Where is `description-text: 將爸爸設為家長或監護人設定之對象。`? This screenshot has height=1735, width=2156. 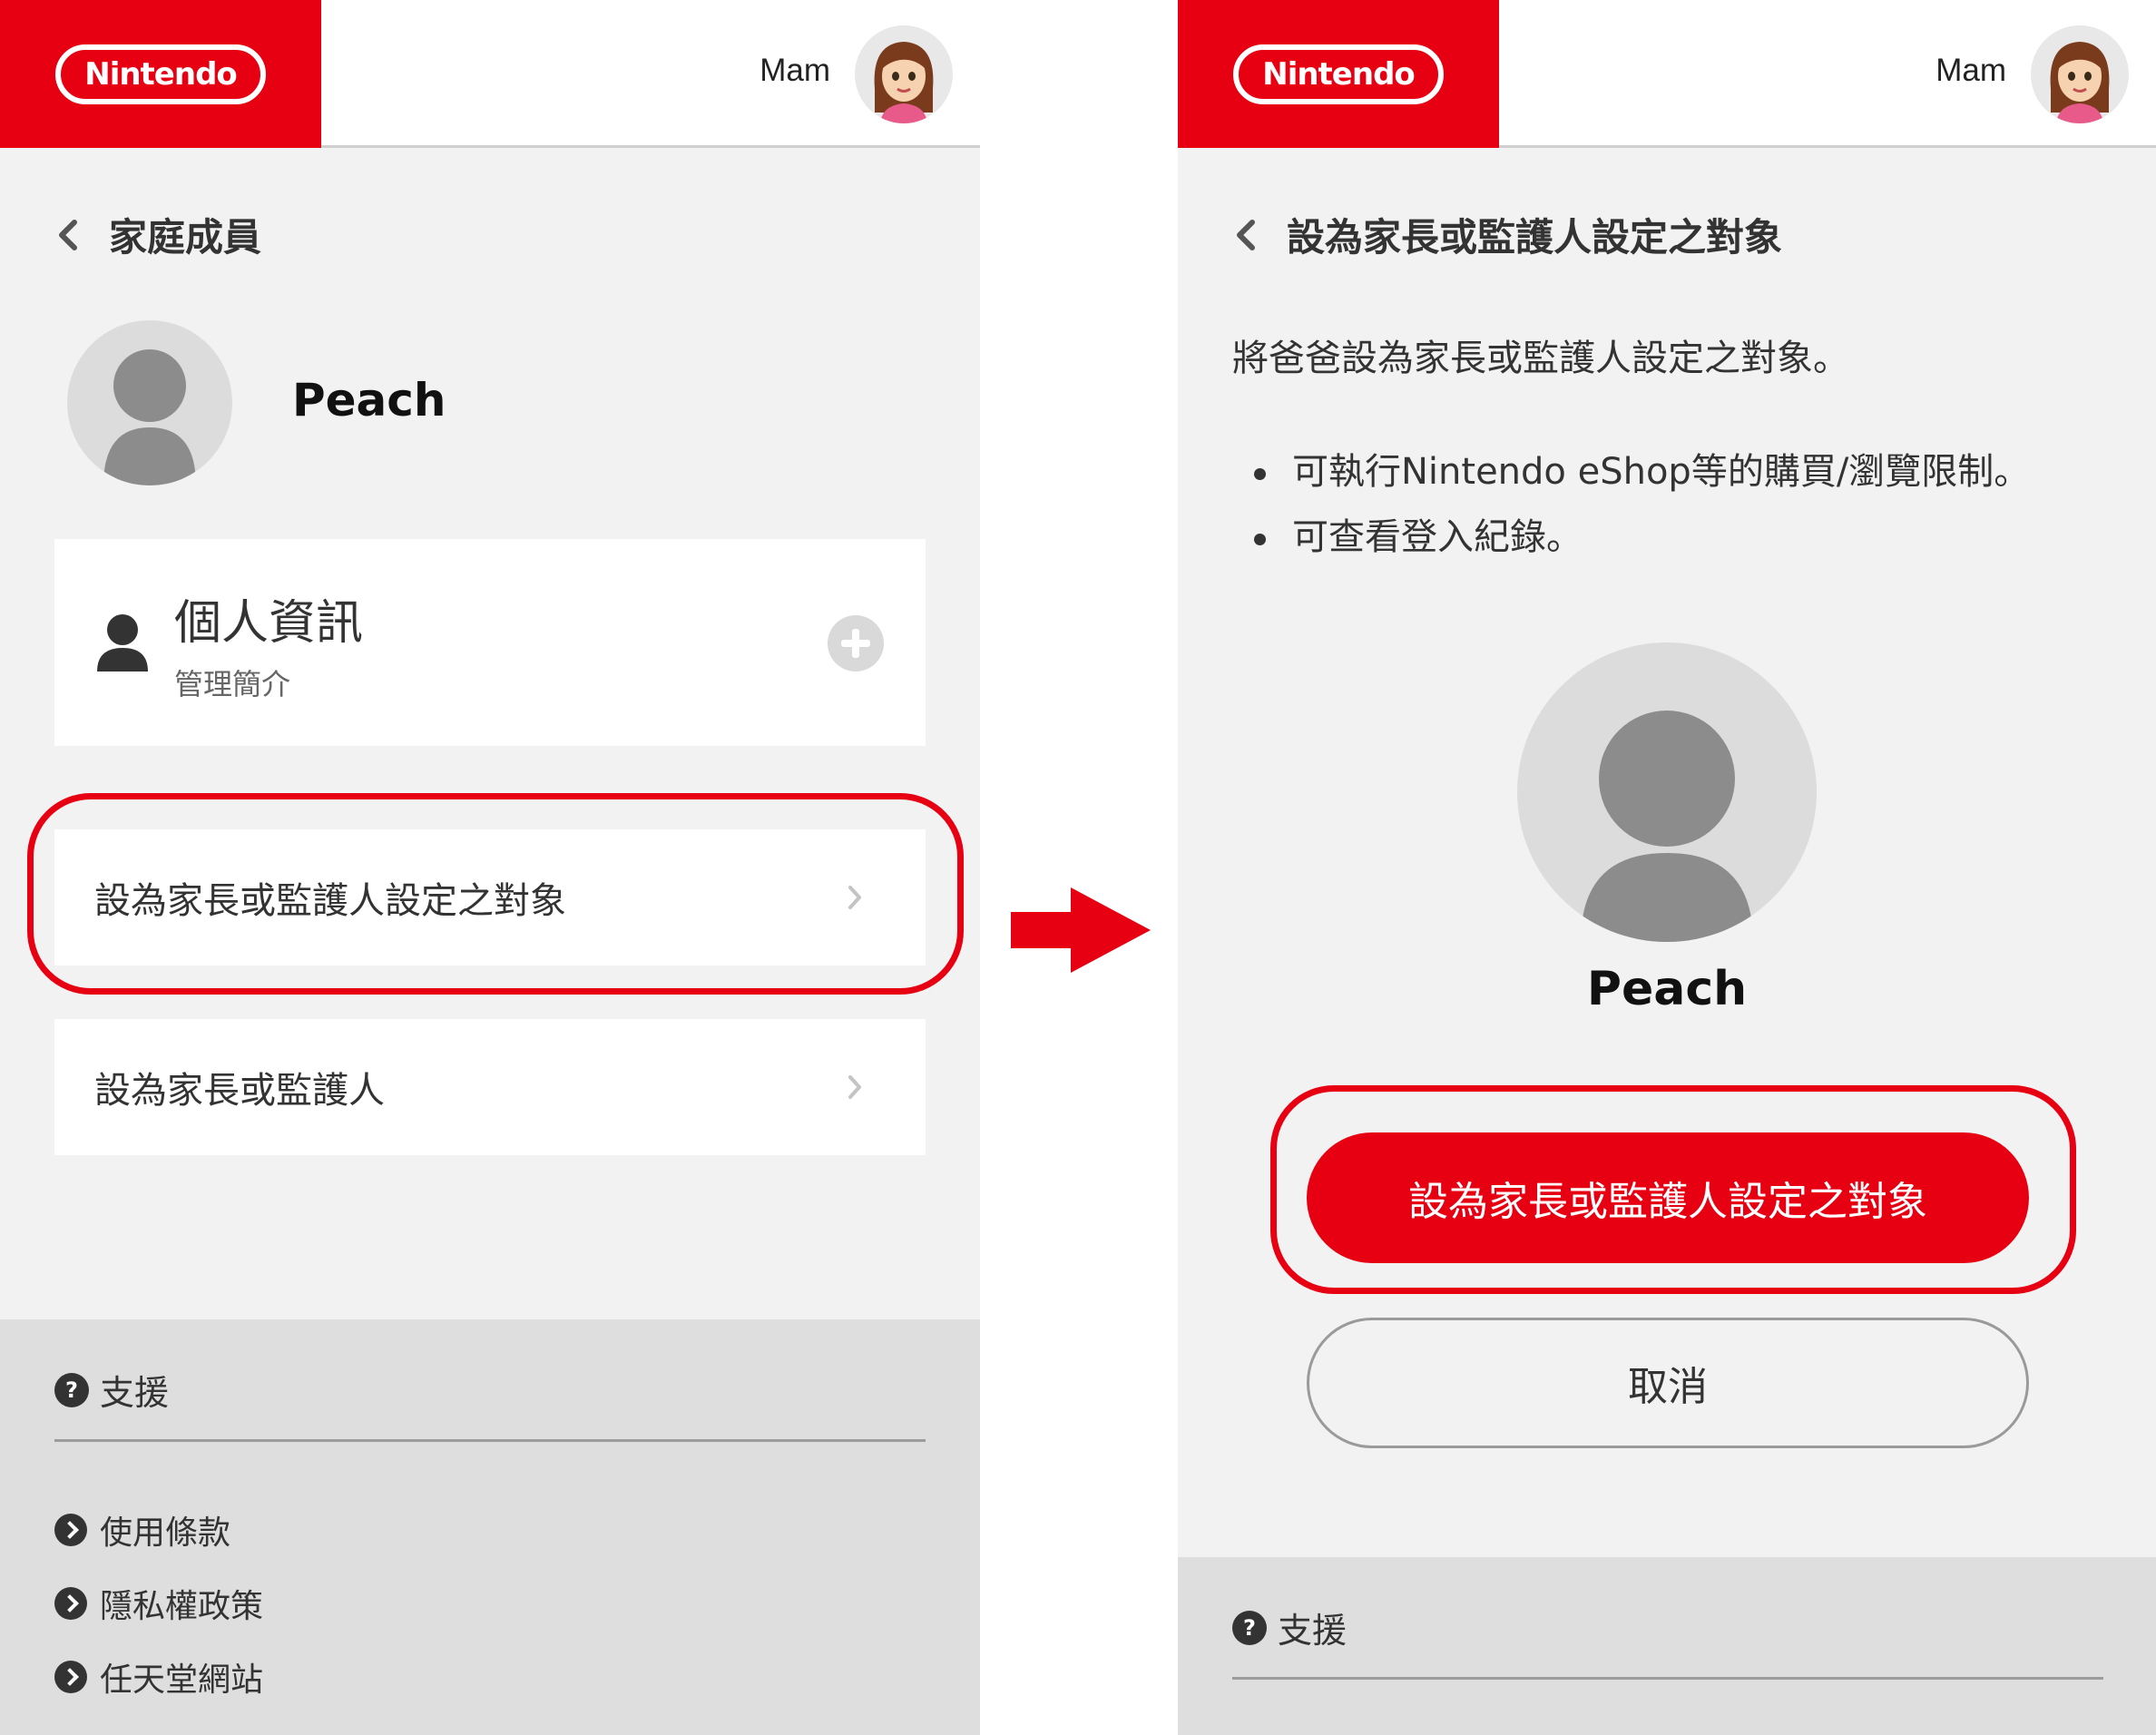 description-text: 將爸爸設為家長或監護人設定之對象。 is located at coordinates (1540, 358).